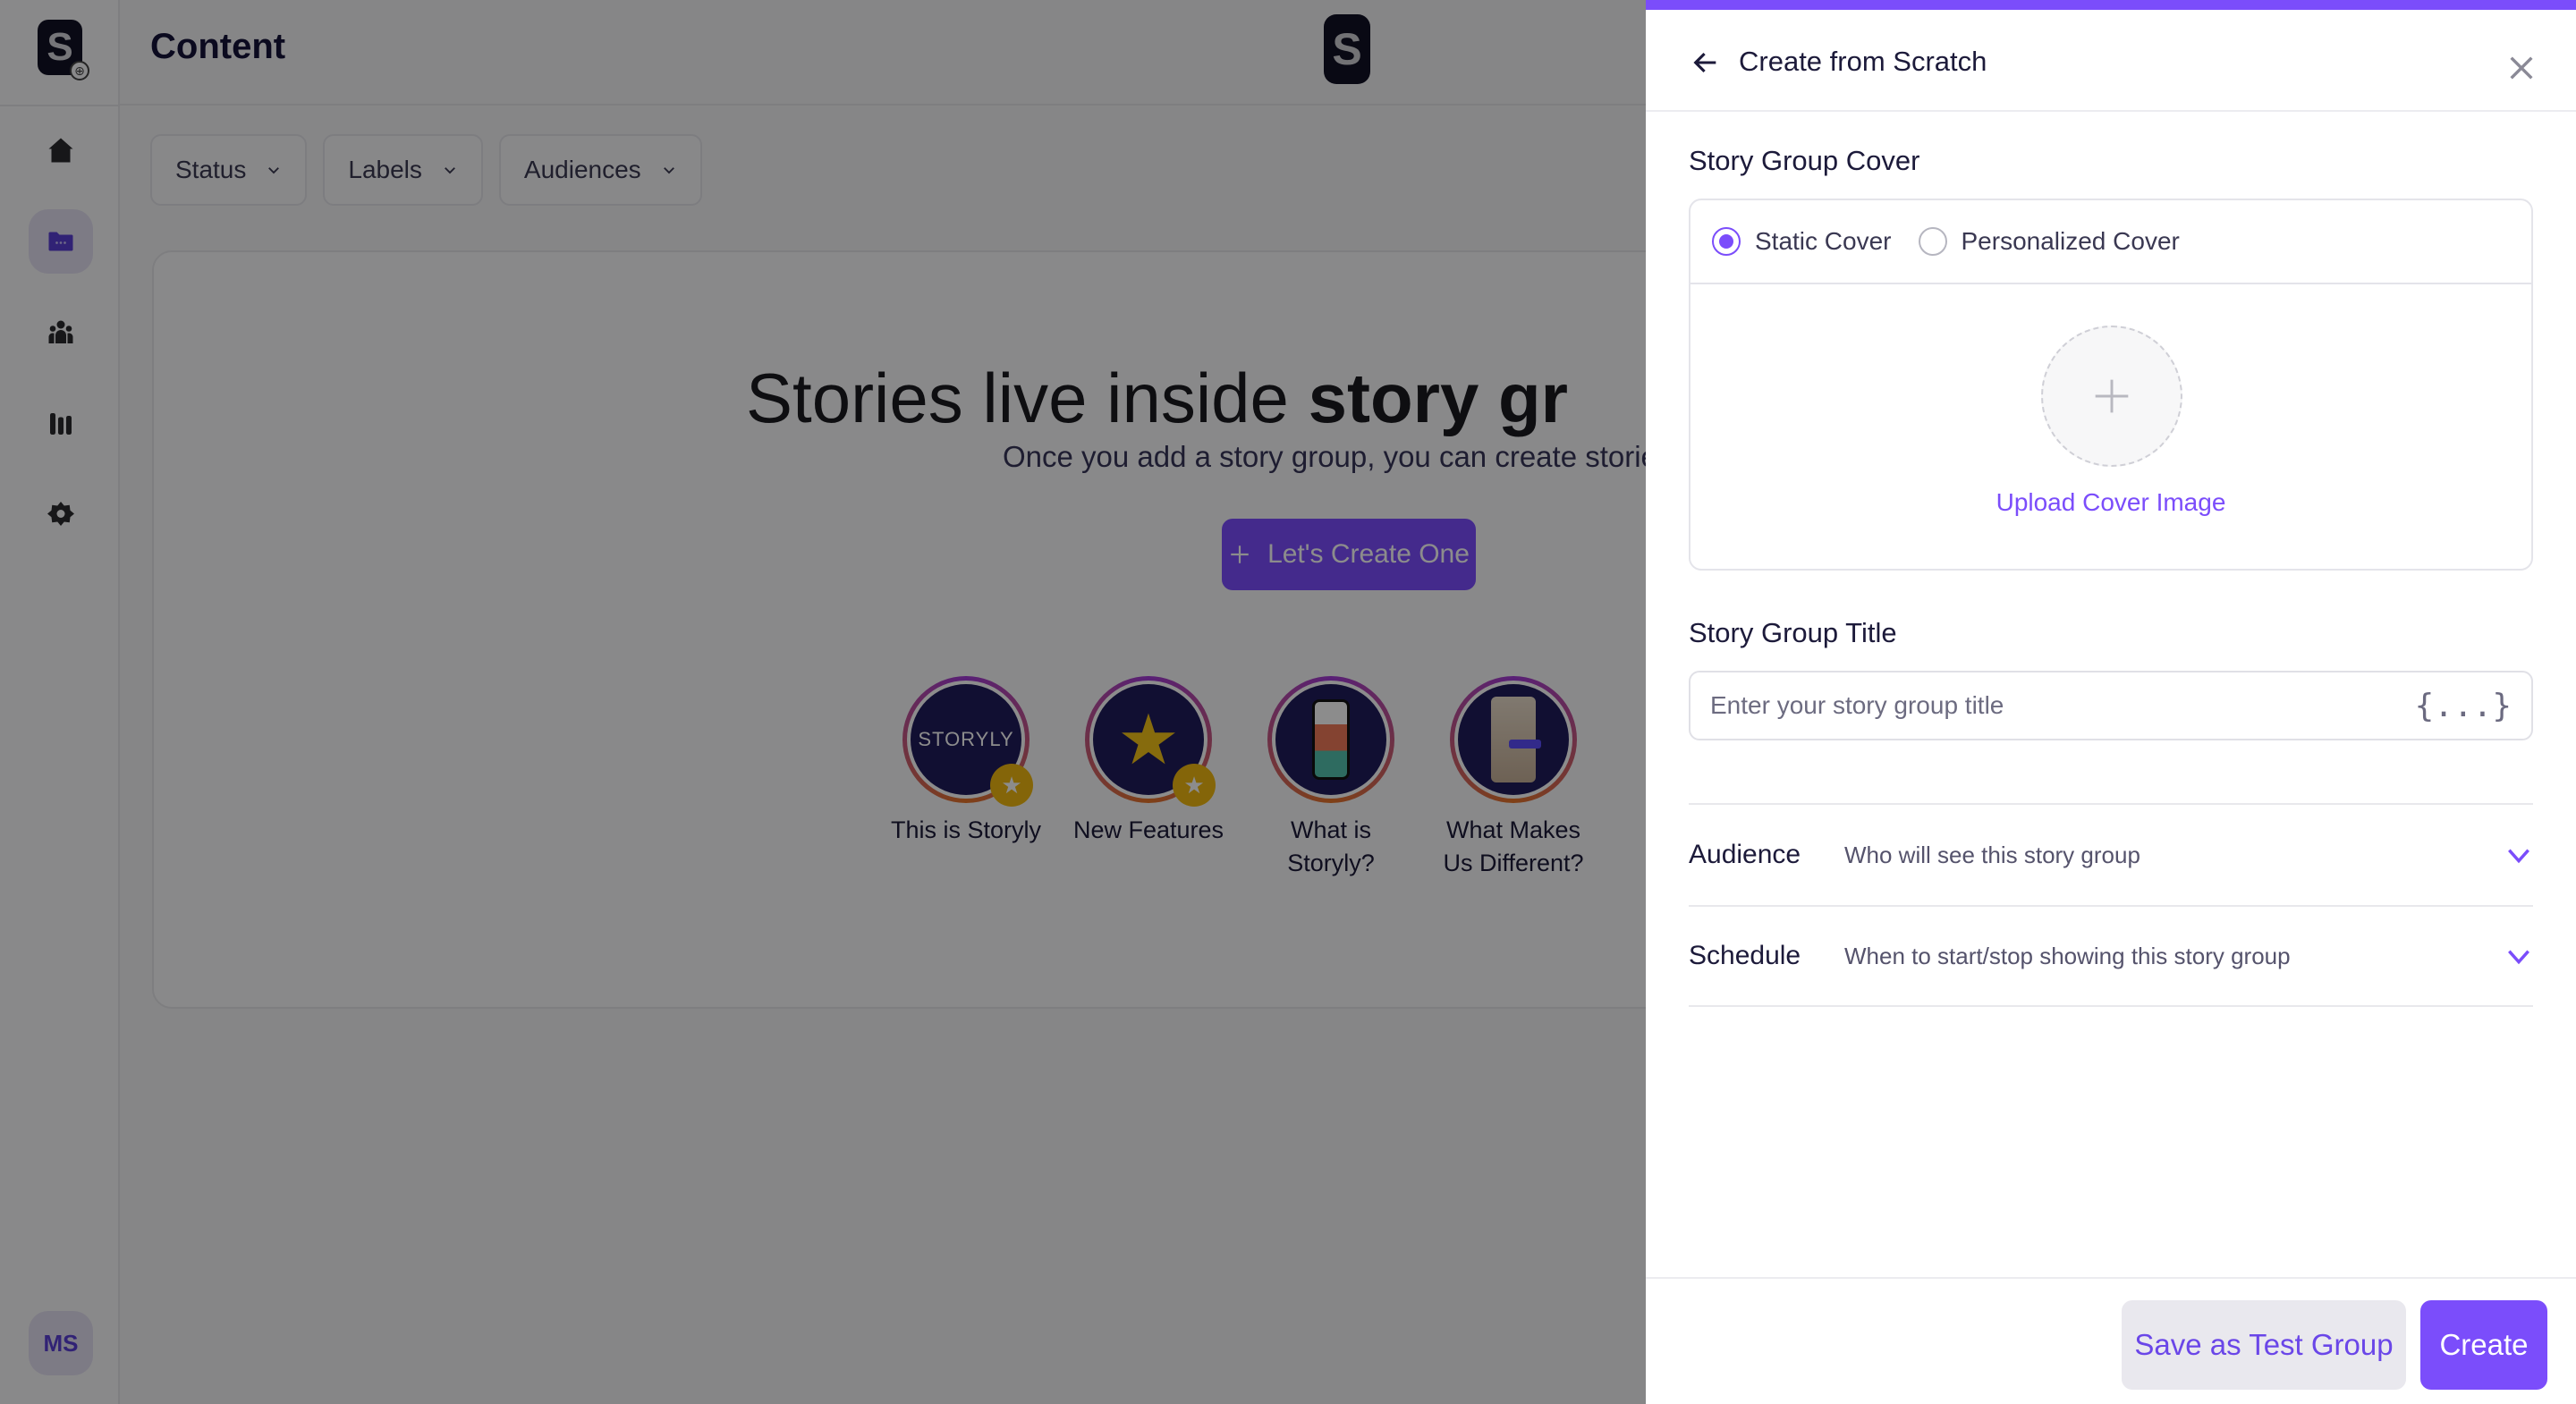 This screenshot has width=2576, height=1404. I want to click on radio-unchecked-icon, so click(1932, 242).